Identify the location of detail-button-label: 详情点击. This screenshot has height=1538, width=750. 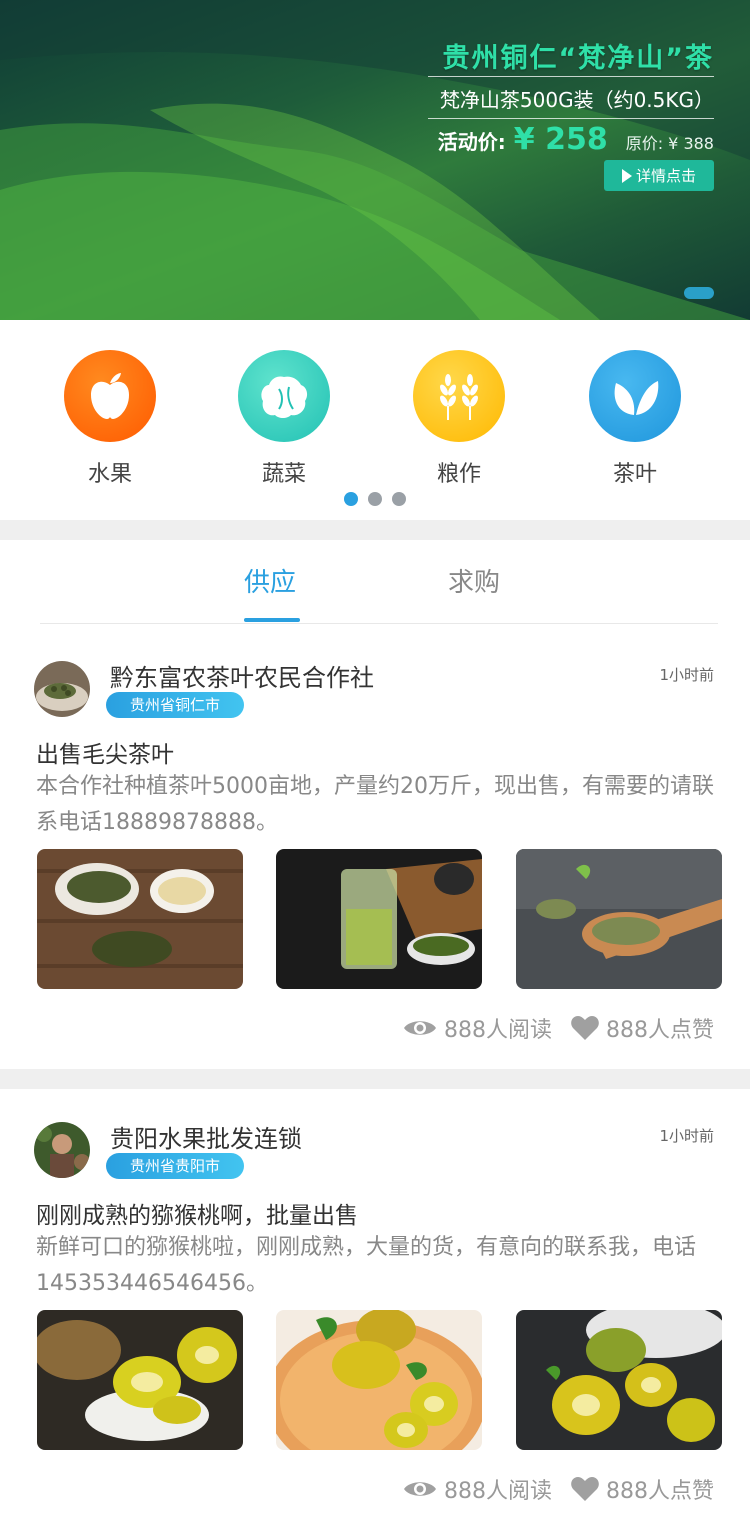
(665, 176).